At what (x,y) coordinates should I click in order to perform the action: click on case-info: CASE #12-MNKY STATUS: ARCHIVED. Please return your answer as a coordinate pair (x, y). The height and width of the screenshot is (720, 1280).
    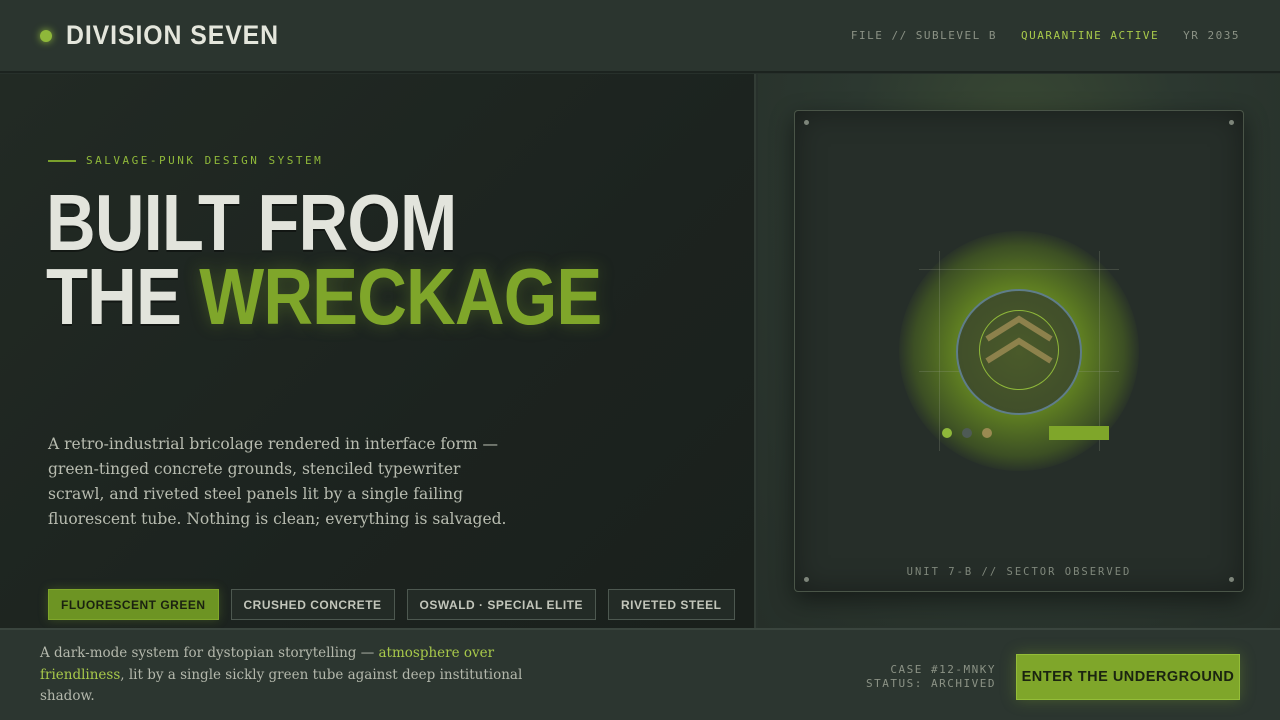
    Looking at the image, I should click on (931, 677).